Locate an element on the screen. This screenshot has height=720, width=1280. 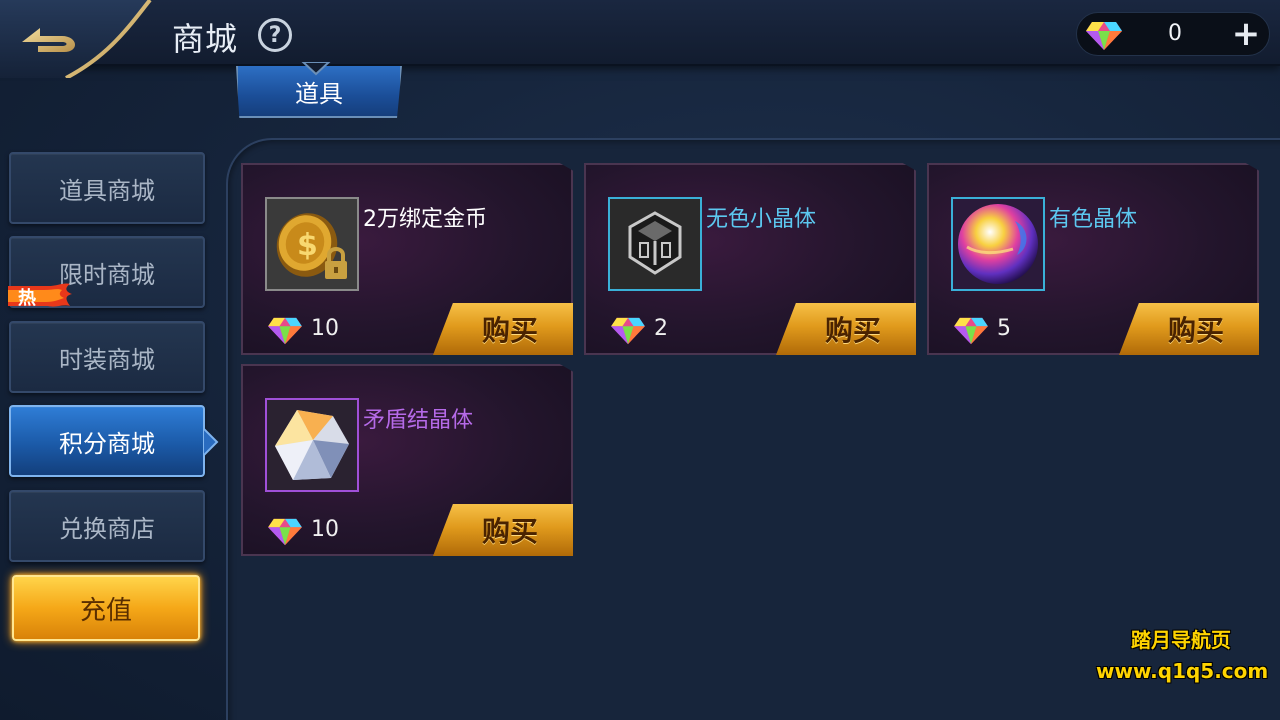
shop-item-card: $ 2万绑定金币 10 购买 is located at coordinates (407, 259).